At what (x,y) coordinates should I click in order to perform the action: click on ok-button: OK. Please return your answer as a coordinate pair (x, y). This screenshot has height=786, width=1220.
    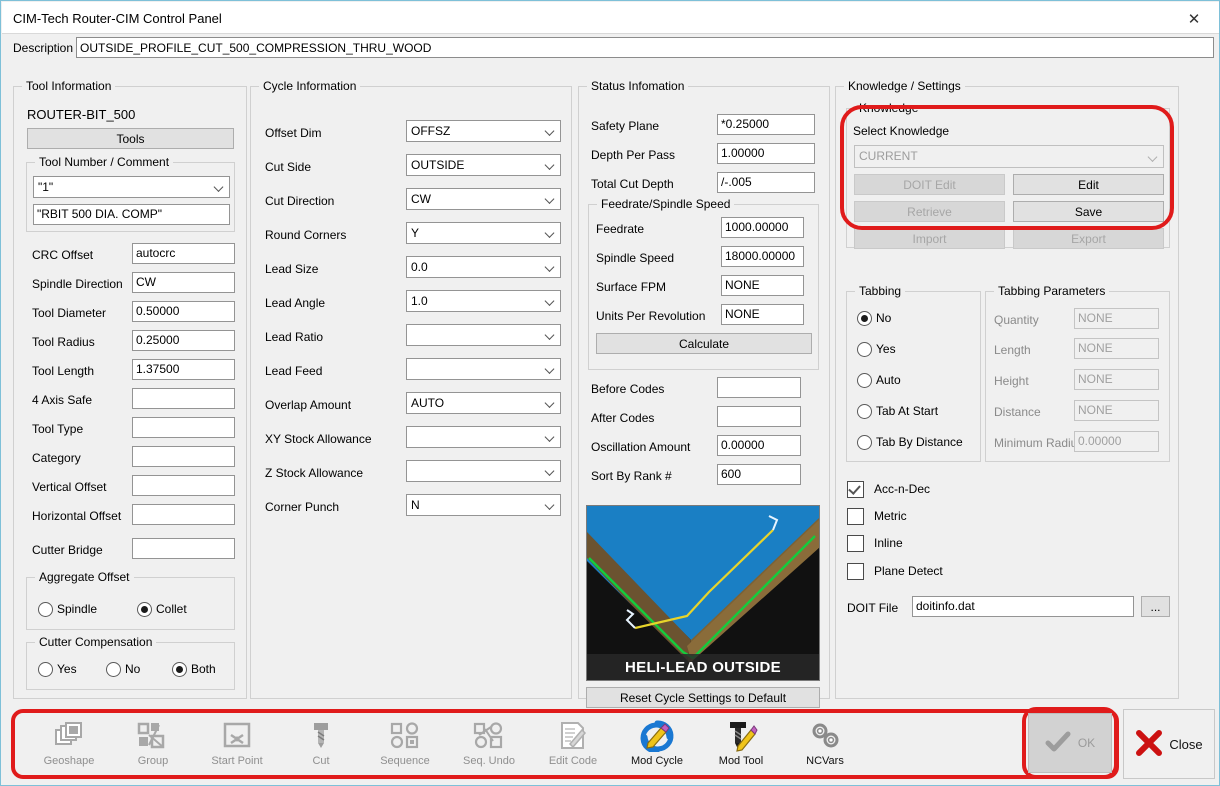
    Looking at the image, I should click on (1070, 743).